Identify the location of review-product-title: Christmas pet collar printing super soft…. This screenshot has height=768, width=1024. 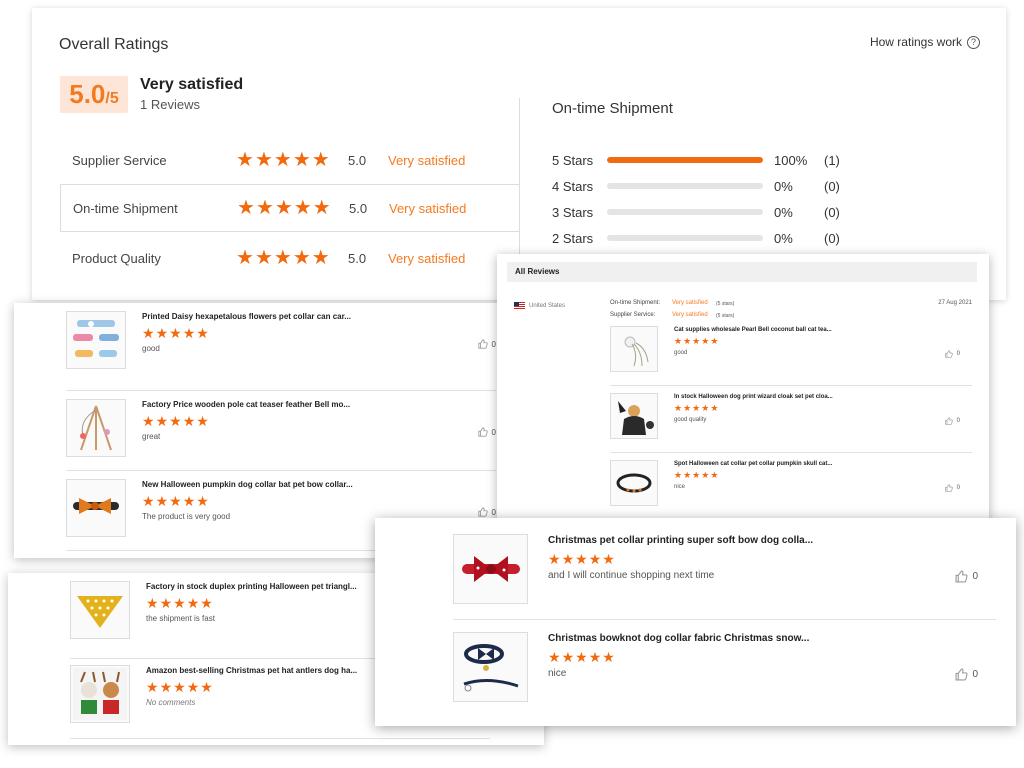
(772, 540).